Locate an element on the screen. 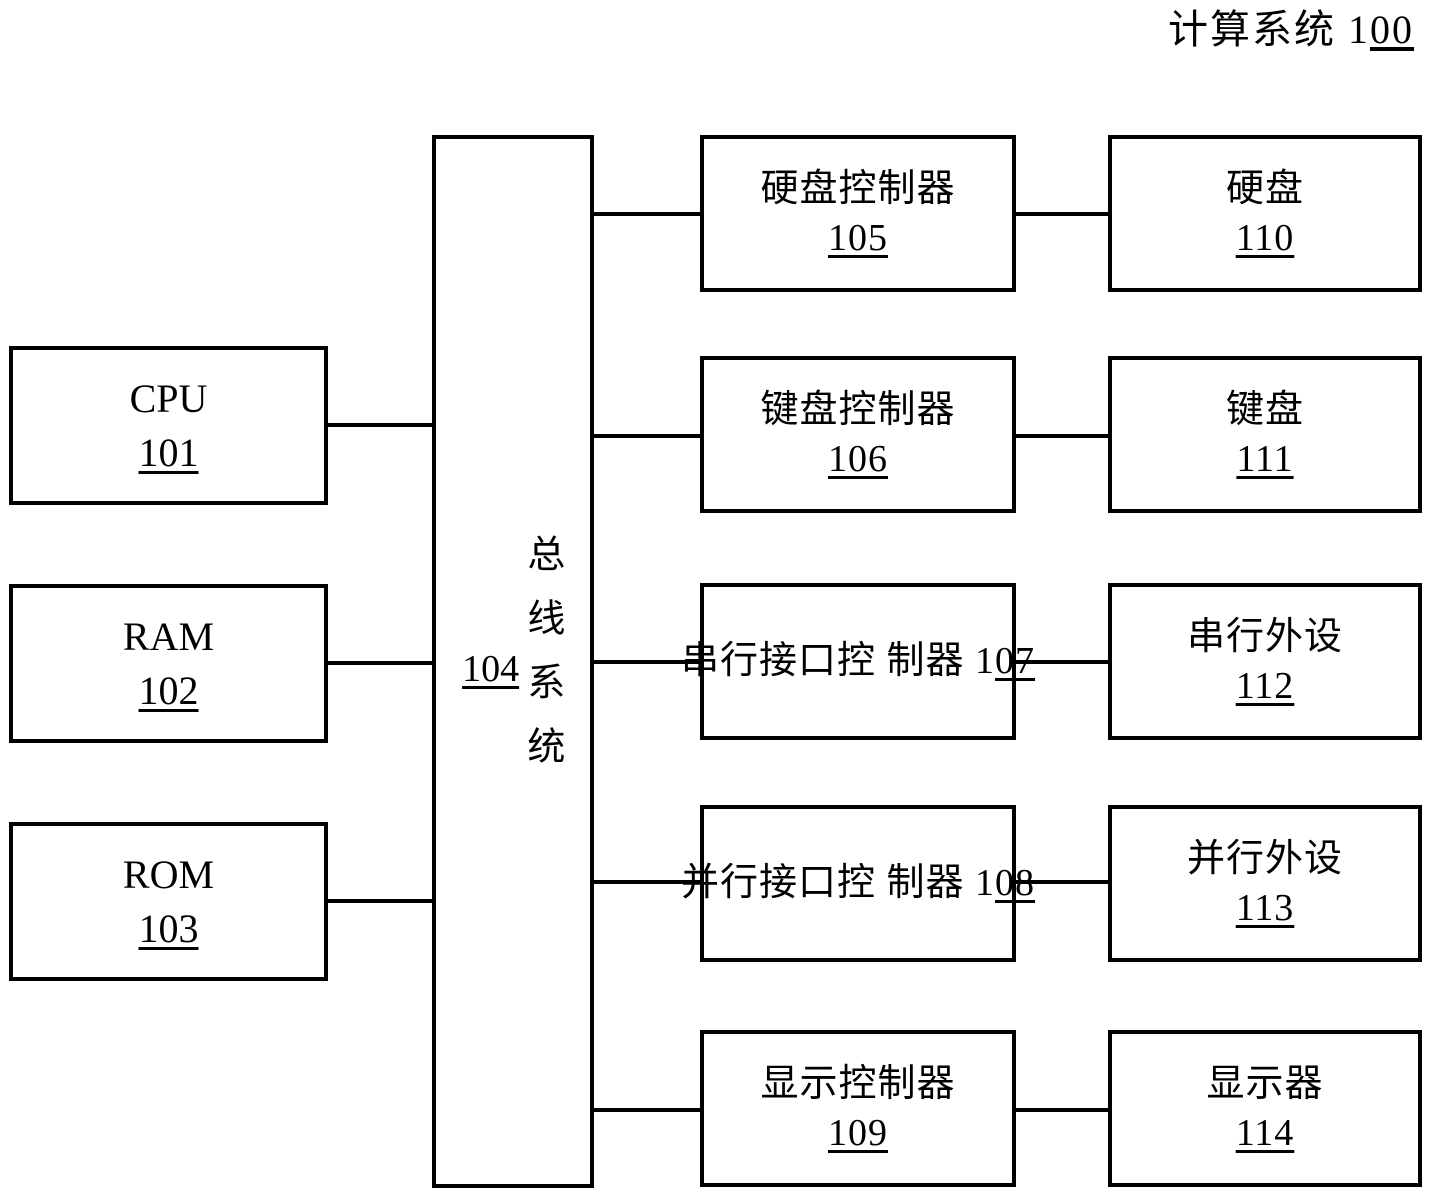 This screenshot has width=1432, height=1200. bus-system-box: 总线系统 104 is located at coordinates (513, 661).